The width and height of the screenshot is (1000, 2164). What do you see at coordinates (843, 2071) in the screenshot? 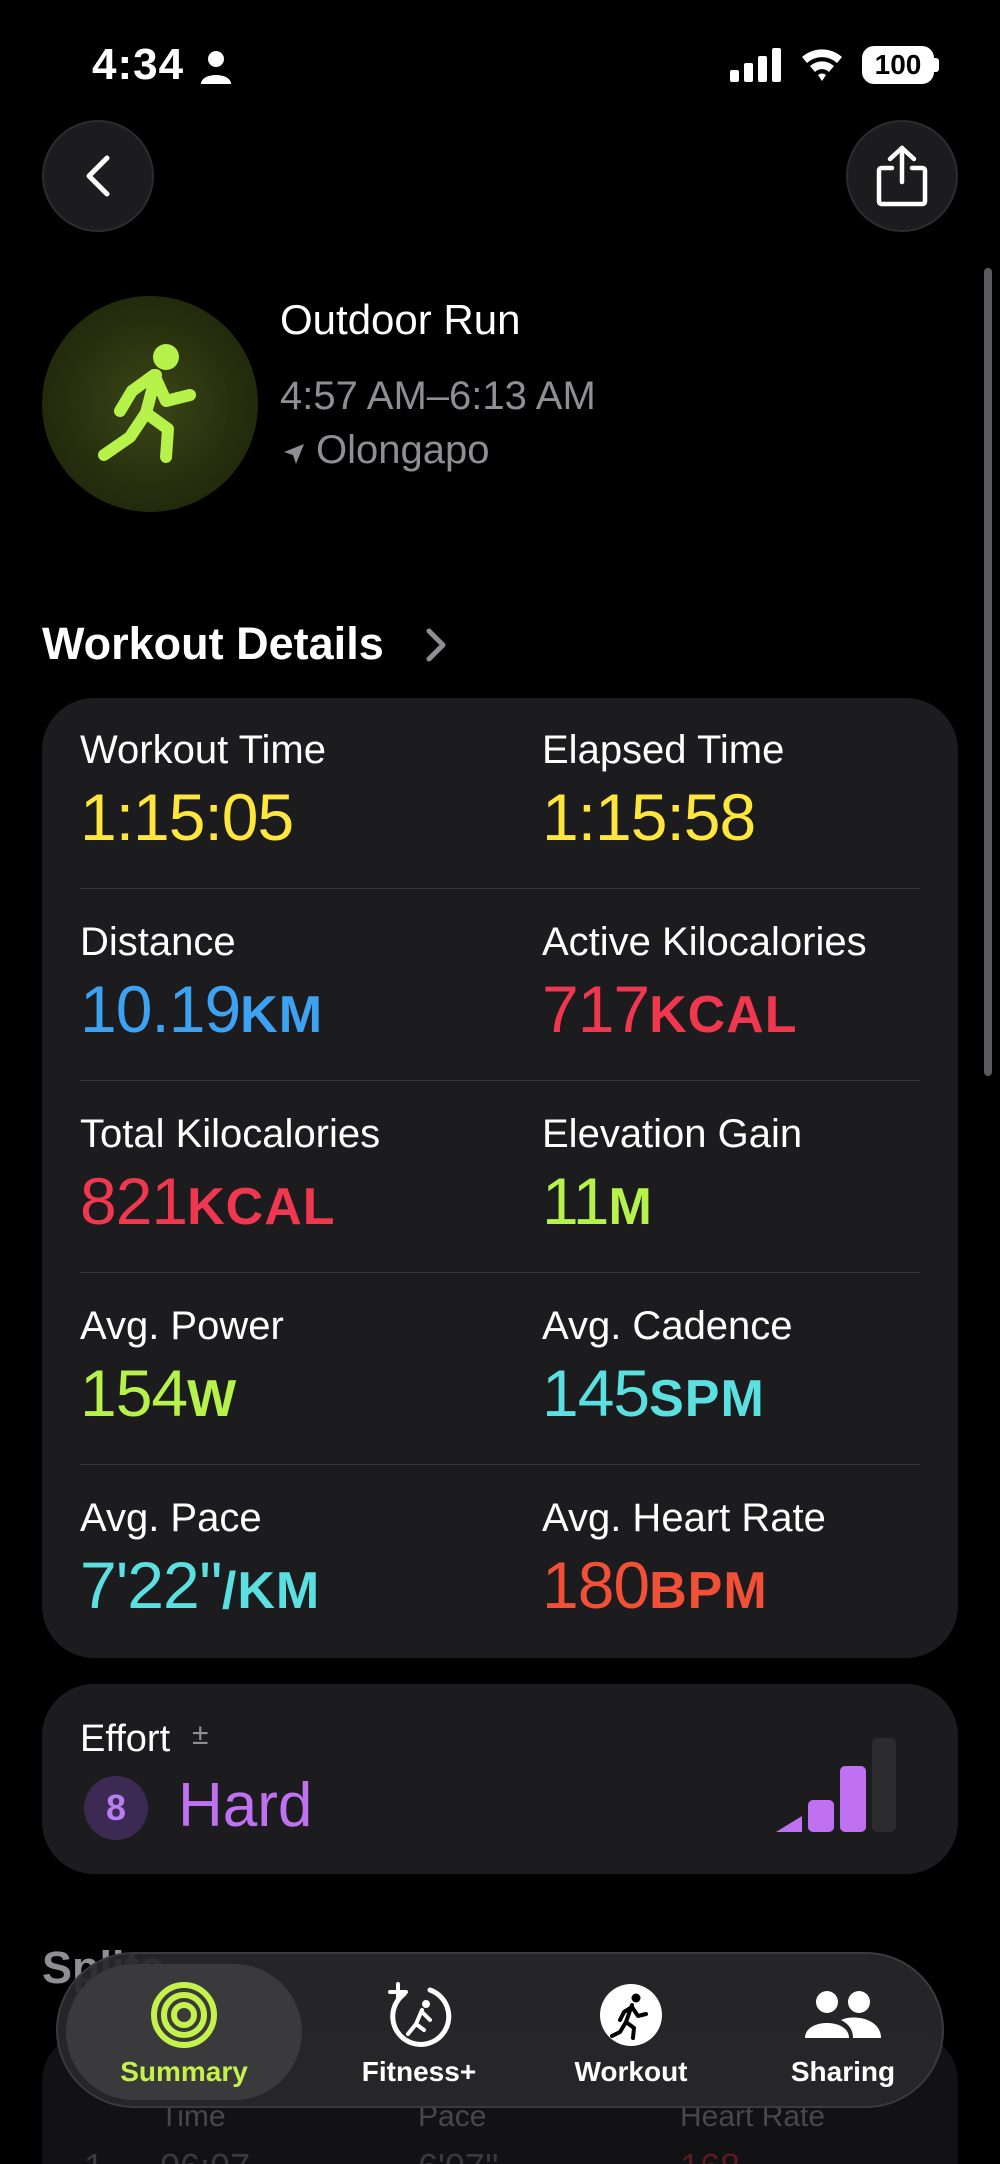
I see `tab-label: Sharing` at bounding box center [843, 2071].